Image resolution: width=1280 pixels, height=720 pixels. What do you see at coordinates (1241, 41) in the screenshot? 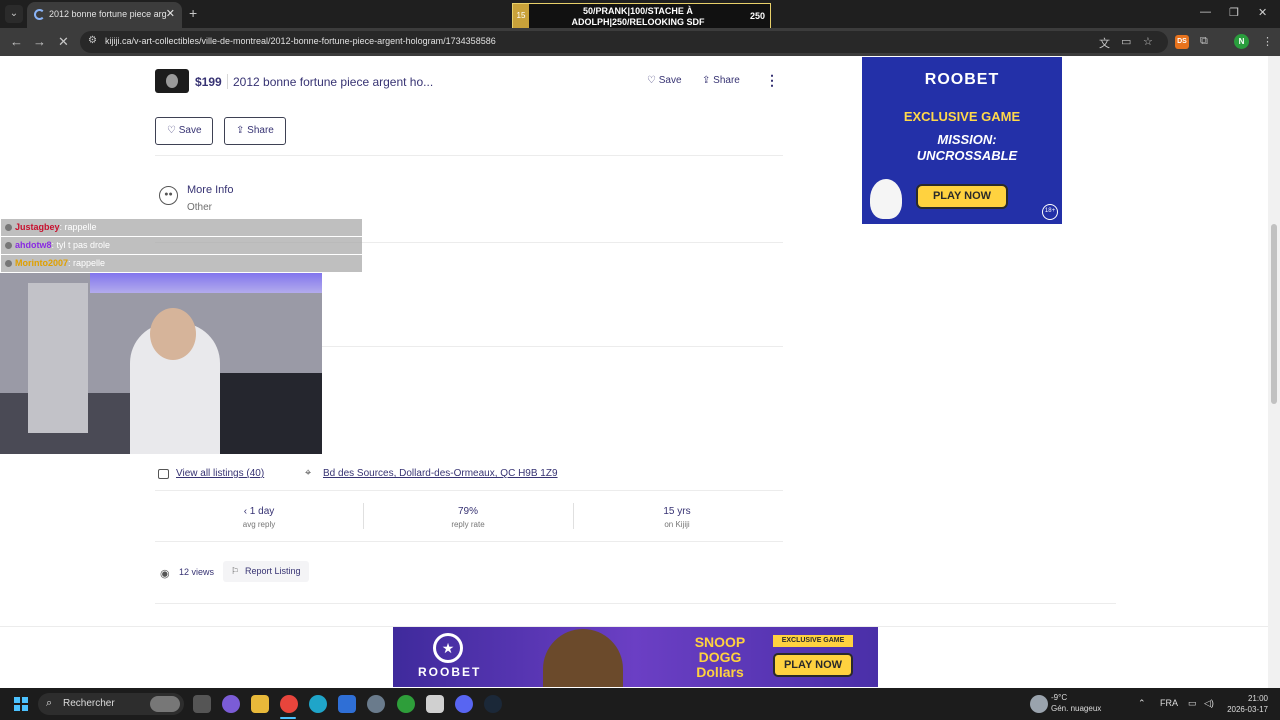
I see `profile-avatar: N` at bounding box center [1241, 41].